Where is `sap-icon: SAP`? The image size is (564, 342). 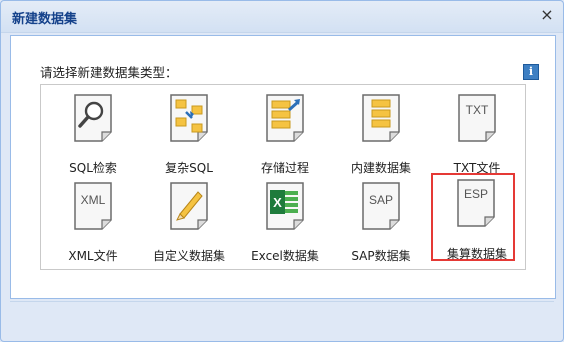 sap-icon: SAP is located at coordinates (381, 206).